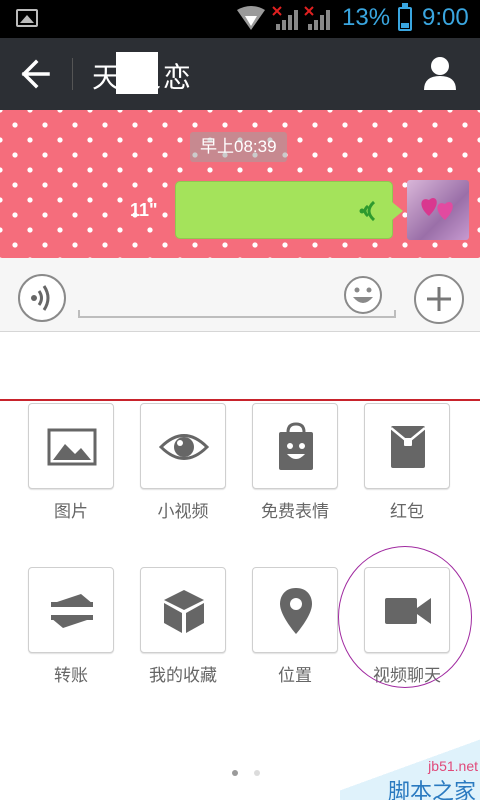 The width and height of the screenshot is (480, 800). What do you see at coordinates (71, 676) in the screenshot?
I see `panel-item-label: 转账` at bounding box center [71, 676].